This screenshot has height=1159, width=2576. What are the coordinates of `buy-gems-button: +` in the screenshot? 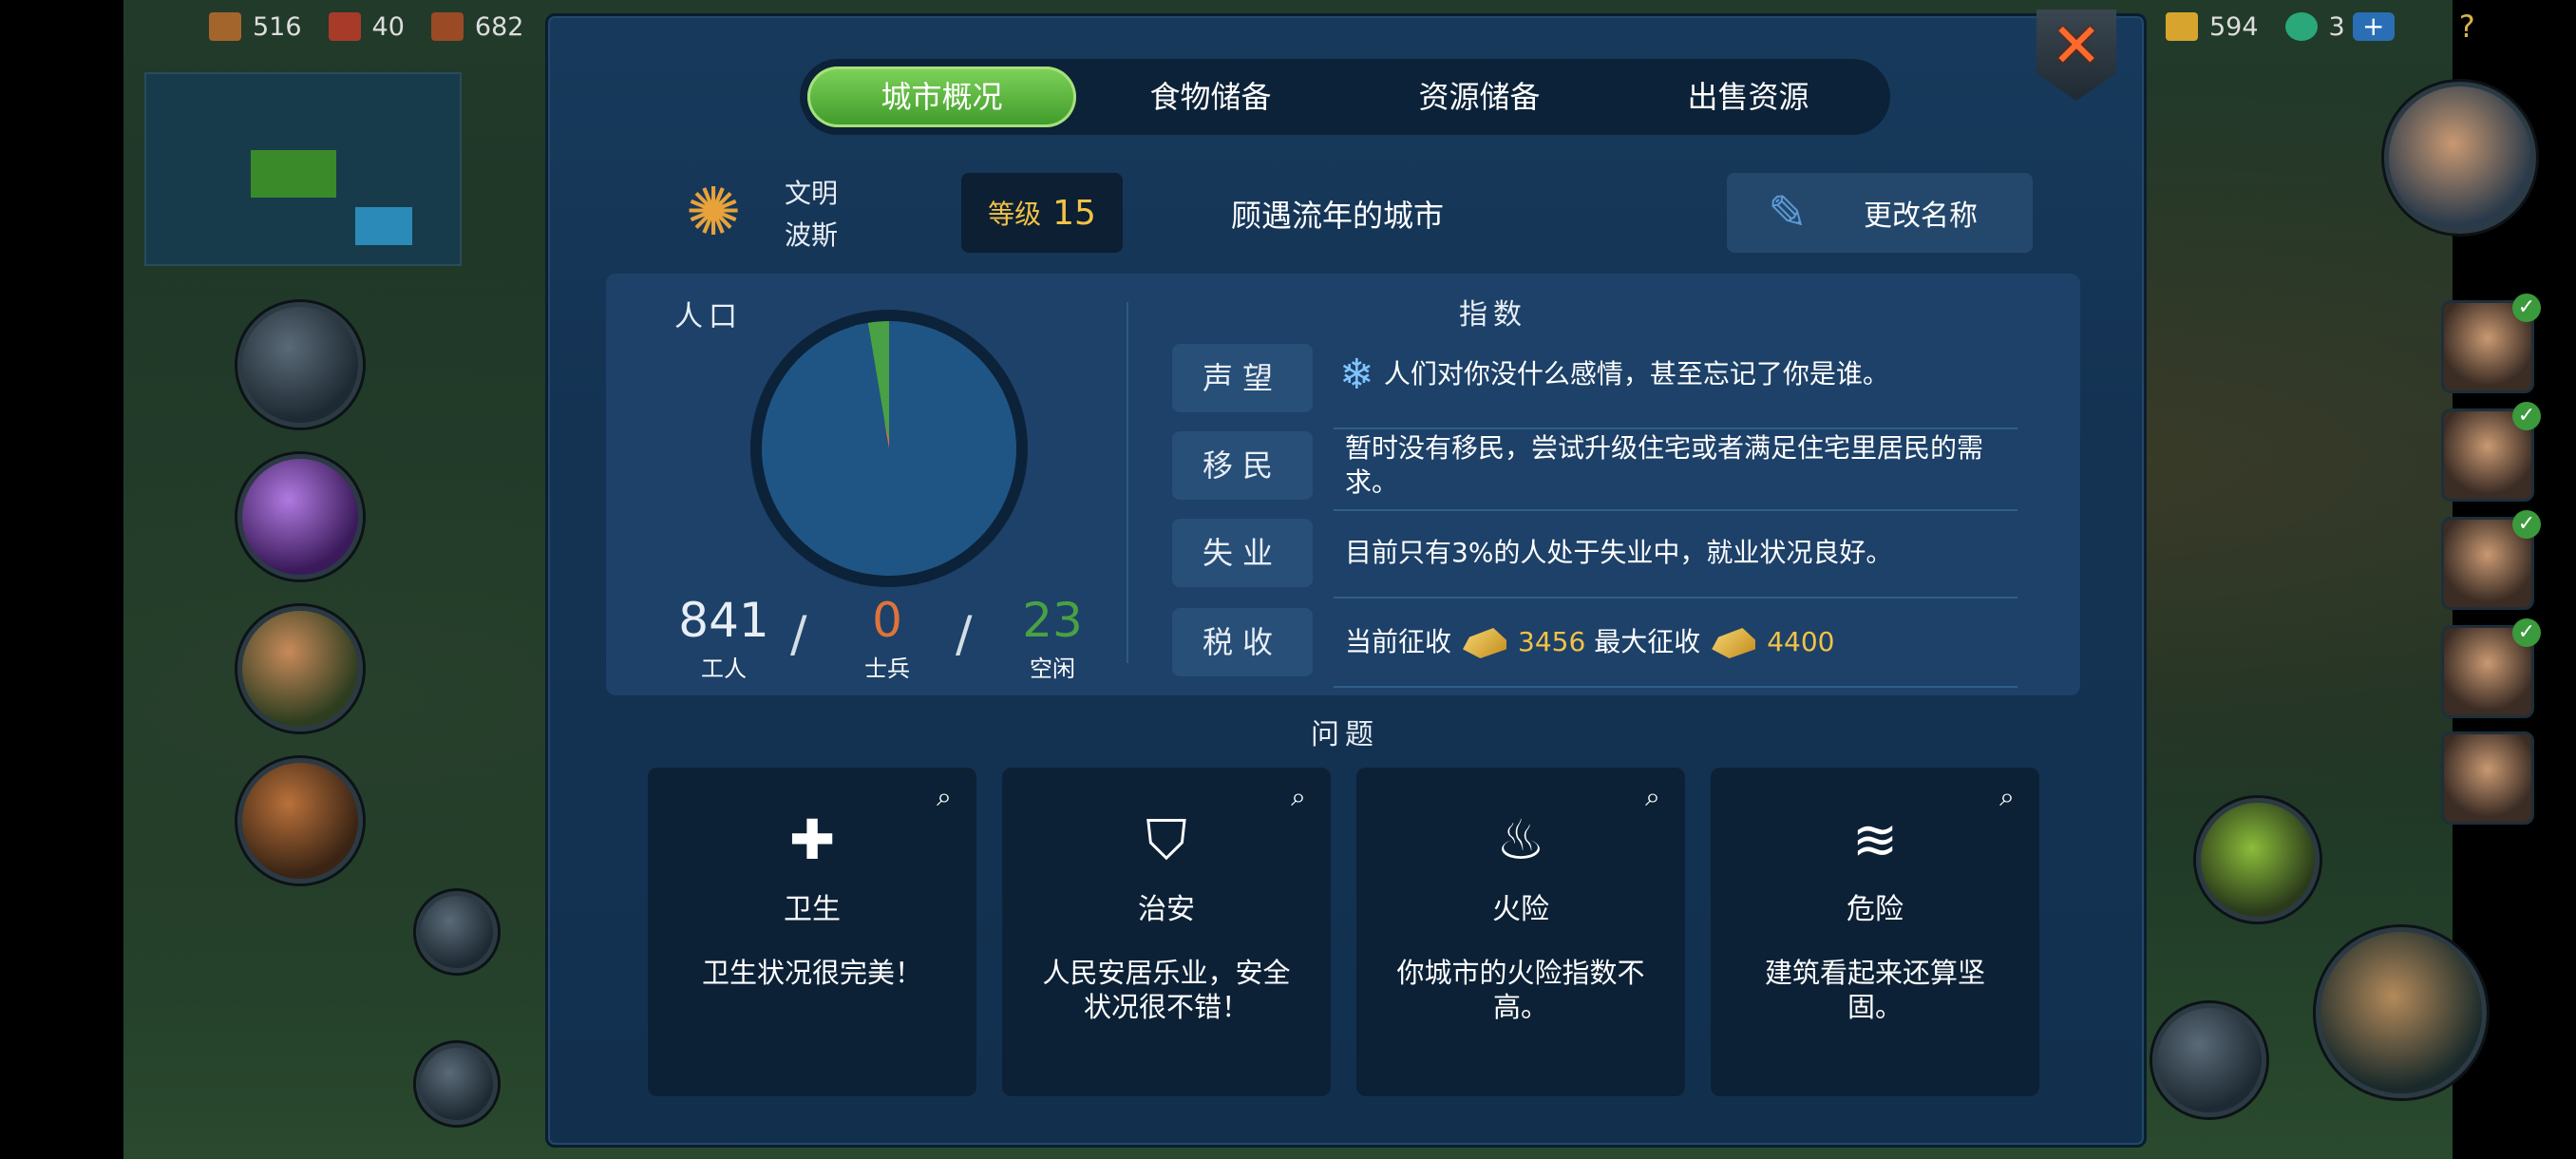 It's located at (2373, 26).